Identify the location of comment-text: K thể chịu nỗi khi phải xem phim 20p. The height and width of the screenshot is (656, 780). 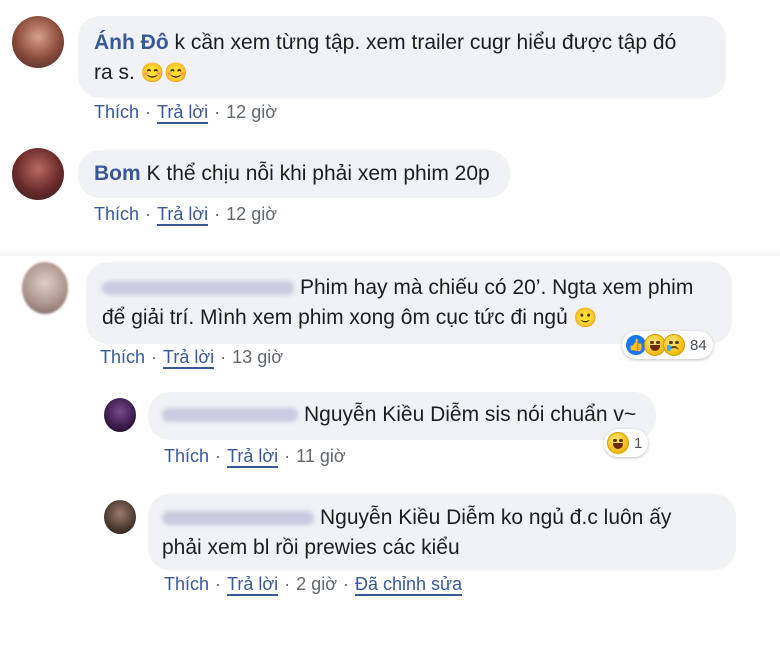
(318, 173).